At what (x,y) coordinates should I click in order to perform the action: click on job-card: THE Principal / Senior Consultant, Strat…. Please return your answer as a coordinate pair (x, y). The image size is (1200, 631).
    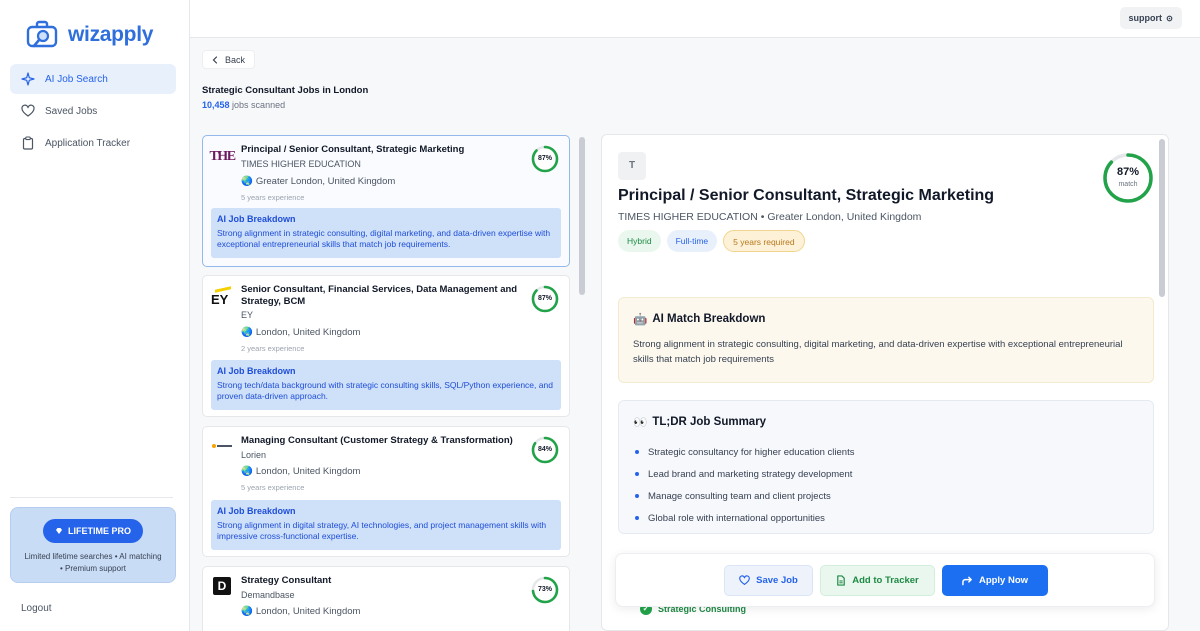
    Looking at the image, I should click on (386, 201).